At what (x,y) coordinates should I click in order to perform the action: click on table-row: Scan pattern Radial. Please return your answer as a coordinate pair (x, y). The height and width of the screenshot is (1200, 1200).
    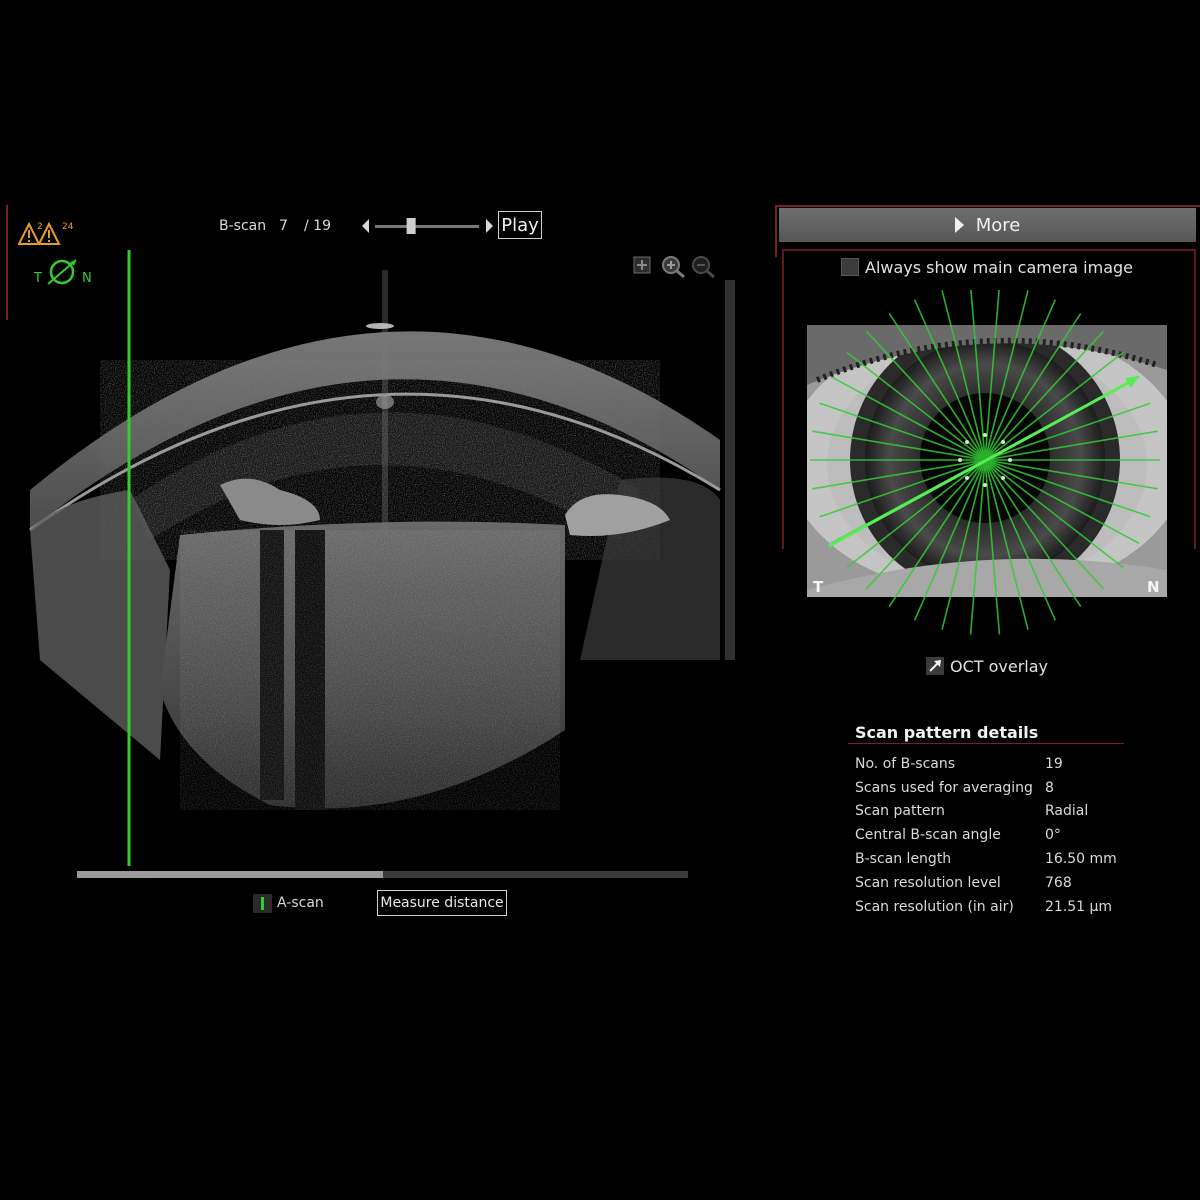
    Looking at the image, I should click on (986, 812).